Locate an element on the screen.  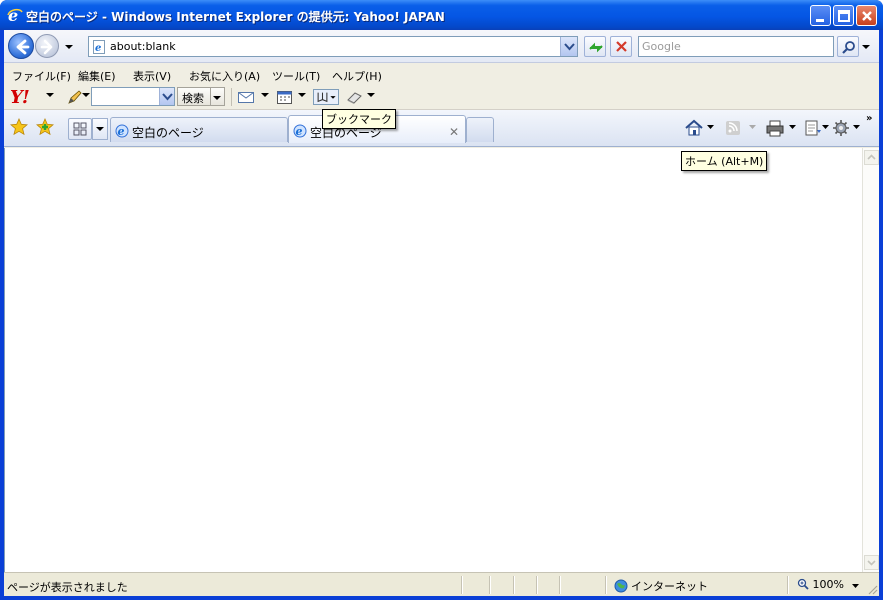
menu-help: ヘルプ(H) is located at coordinates (357, 76).